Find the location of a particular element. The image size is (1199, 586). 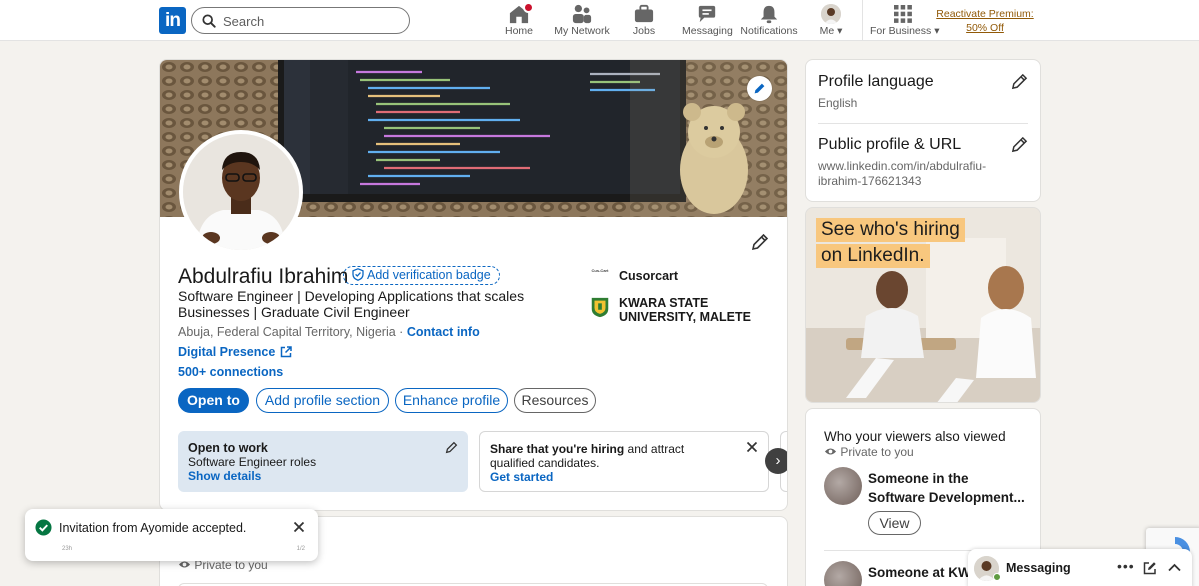

open-to-work-title: Open to work is located at coordinates (228, 448).